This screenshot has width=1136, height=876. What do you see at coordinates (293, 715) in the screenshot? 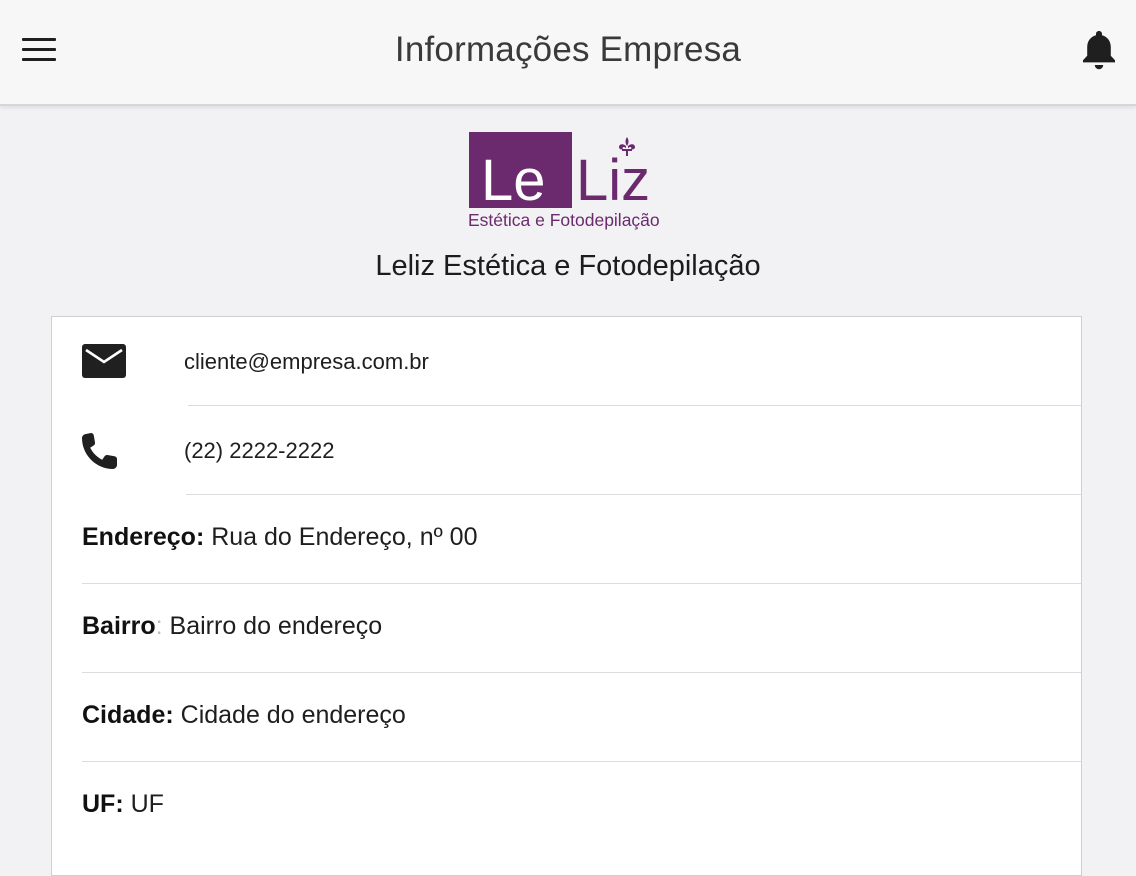
I see `city-value: Cidade do endereço` at bounding box center [293, 715].